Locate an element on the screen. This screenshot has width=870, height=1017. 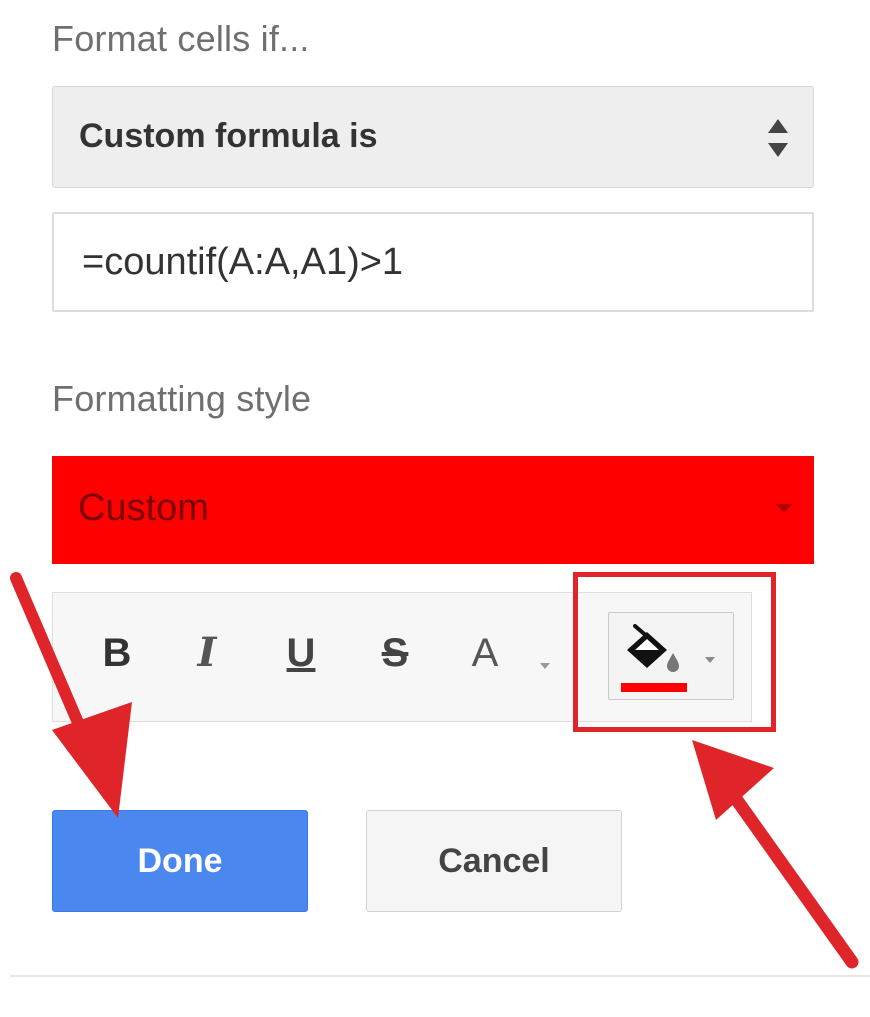
cancel-button: Cancel is located at coordinates (494, 861).